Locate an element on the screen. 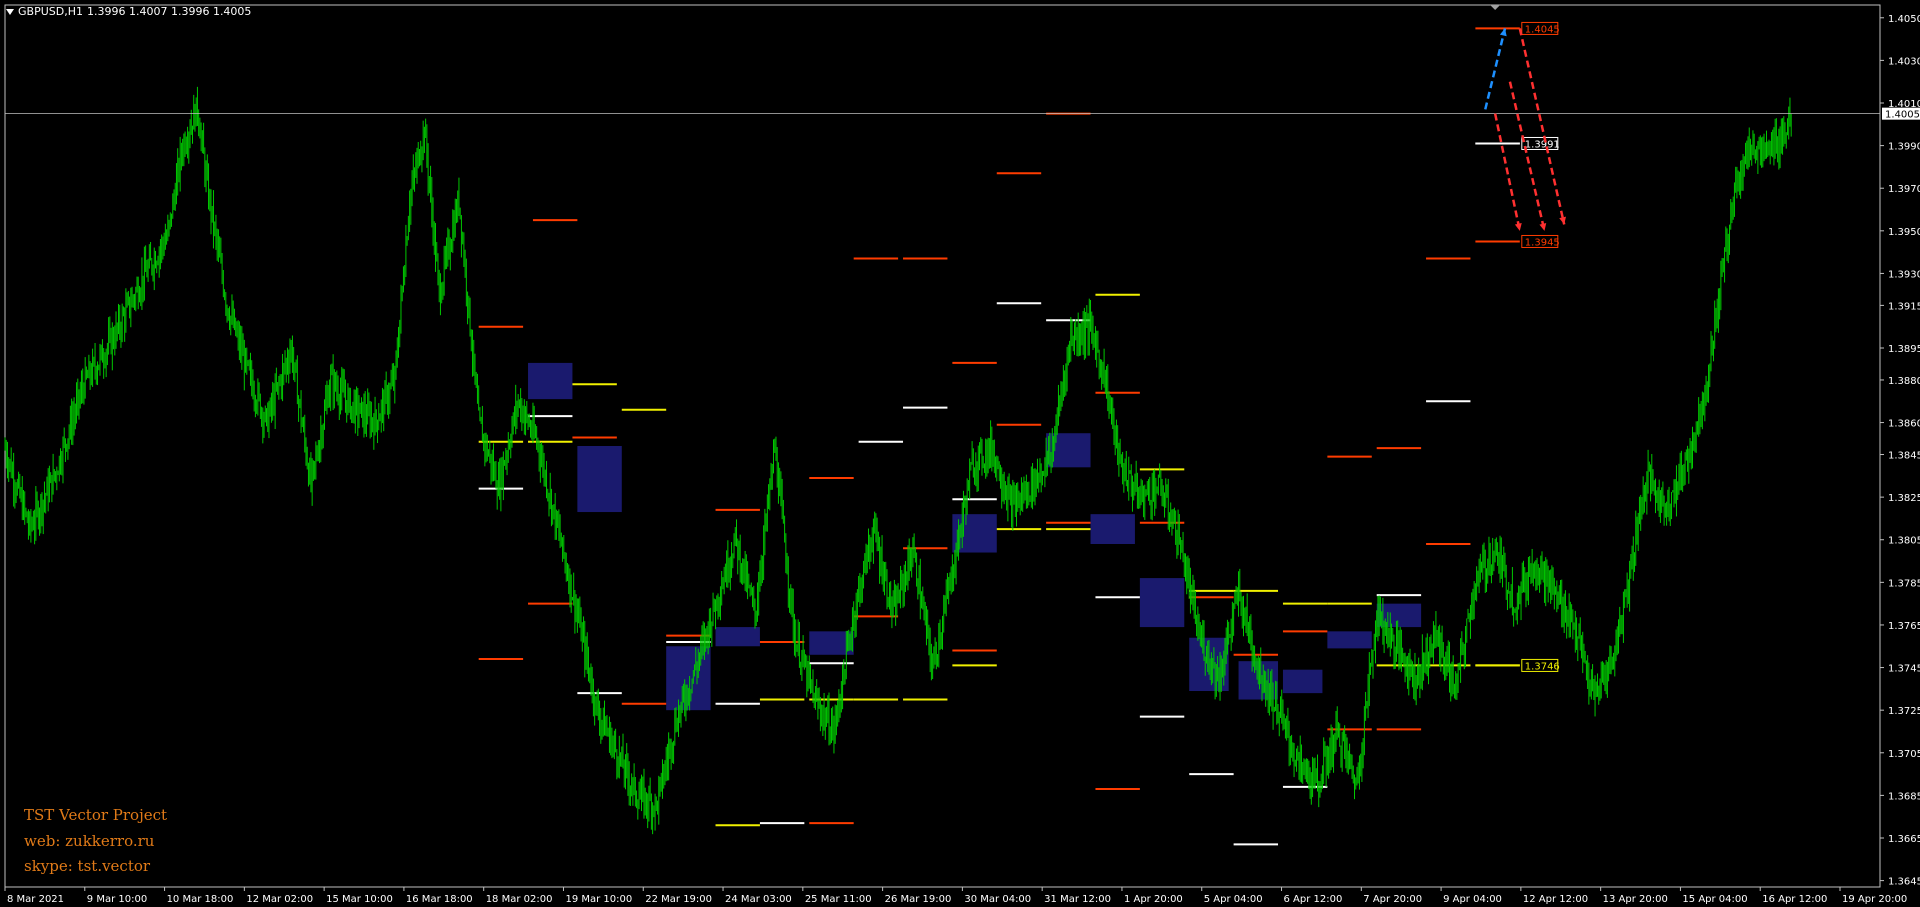  target-tag-label: 1.3945 is located at coordinates (1542, 242).